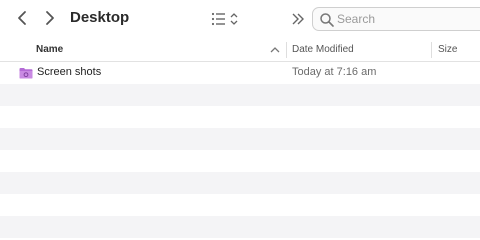 Image resolution: width=480 pixels, height=240 pixels. I want to click on double-chevron-right-icon, so click(298, 19).